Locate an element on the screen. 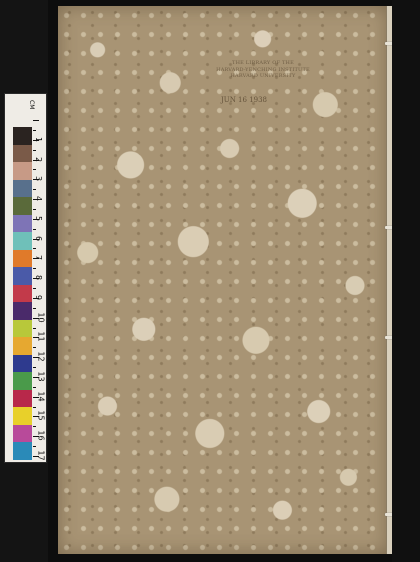 The width and height of the screenshot is (420, 562). ruler-number: 14 is located at coordinates (41, 396).